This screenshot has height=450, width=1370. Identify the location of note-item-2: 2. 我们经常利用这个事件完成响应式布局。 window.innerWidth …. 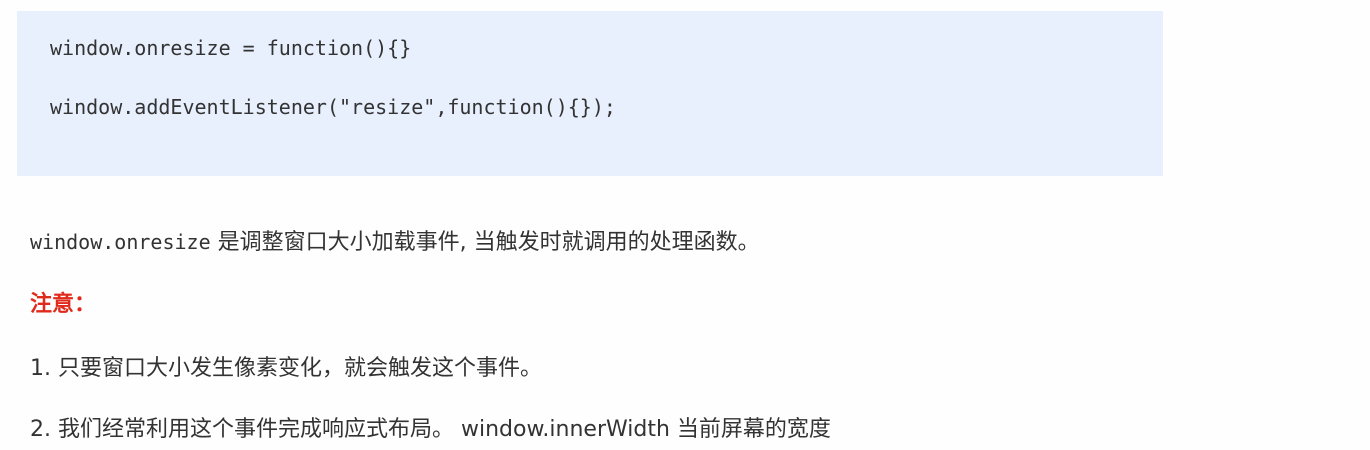
(430, 429).